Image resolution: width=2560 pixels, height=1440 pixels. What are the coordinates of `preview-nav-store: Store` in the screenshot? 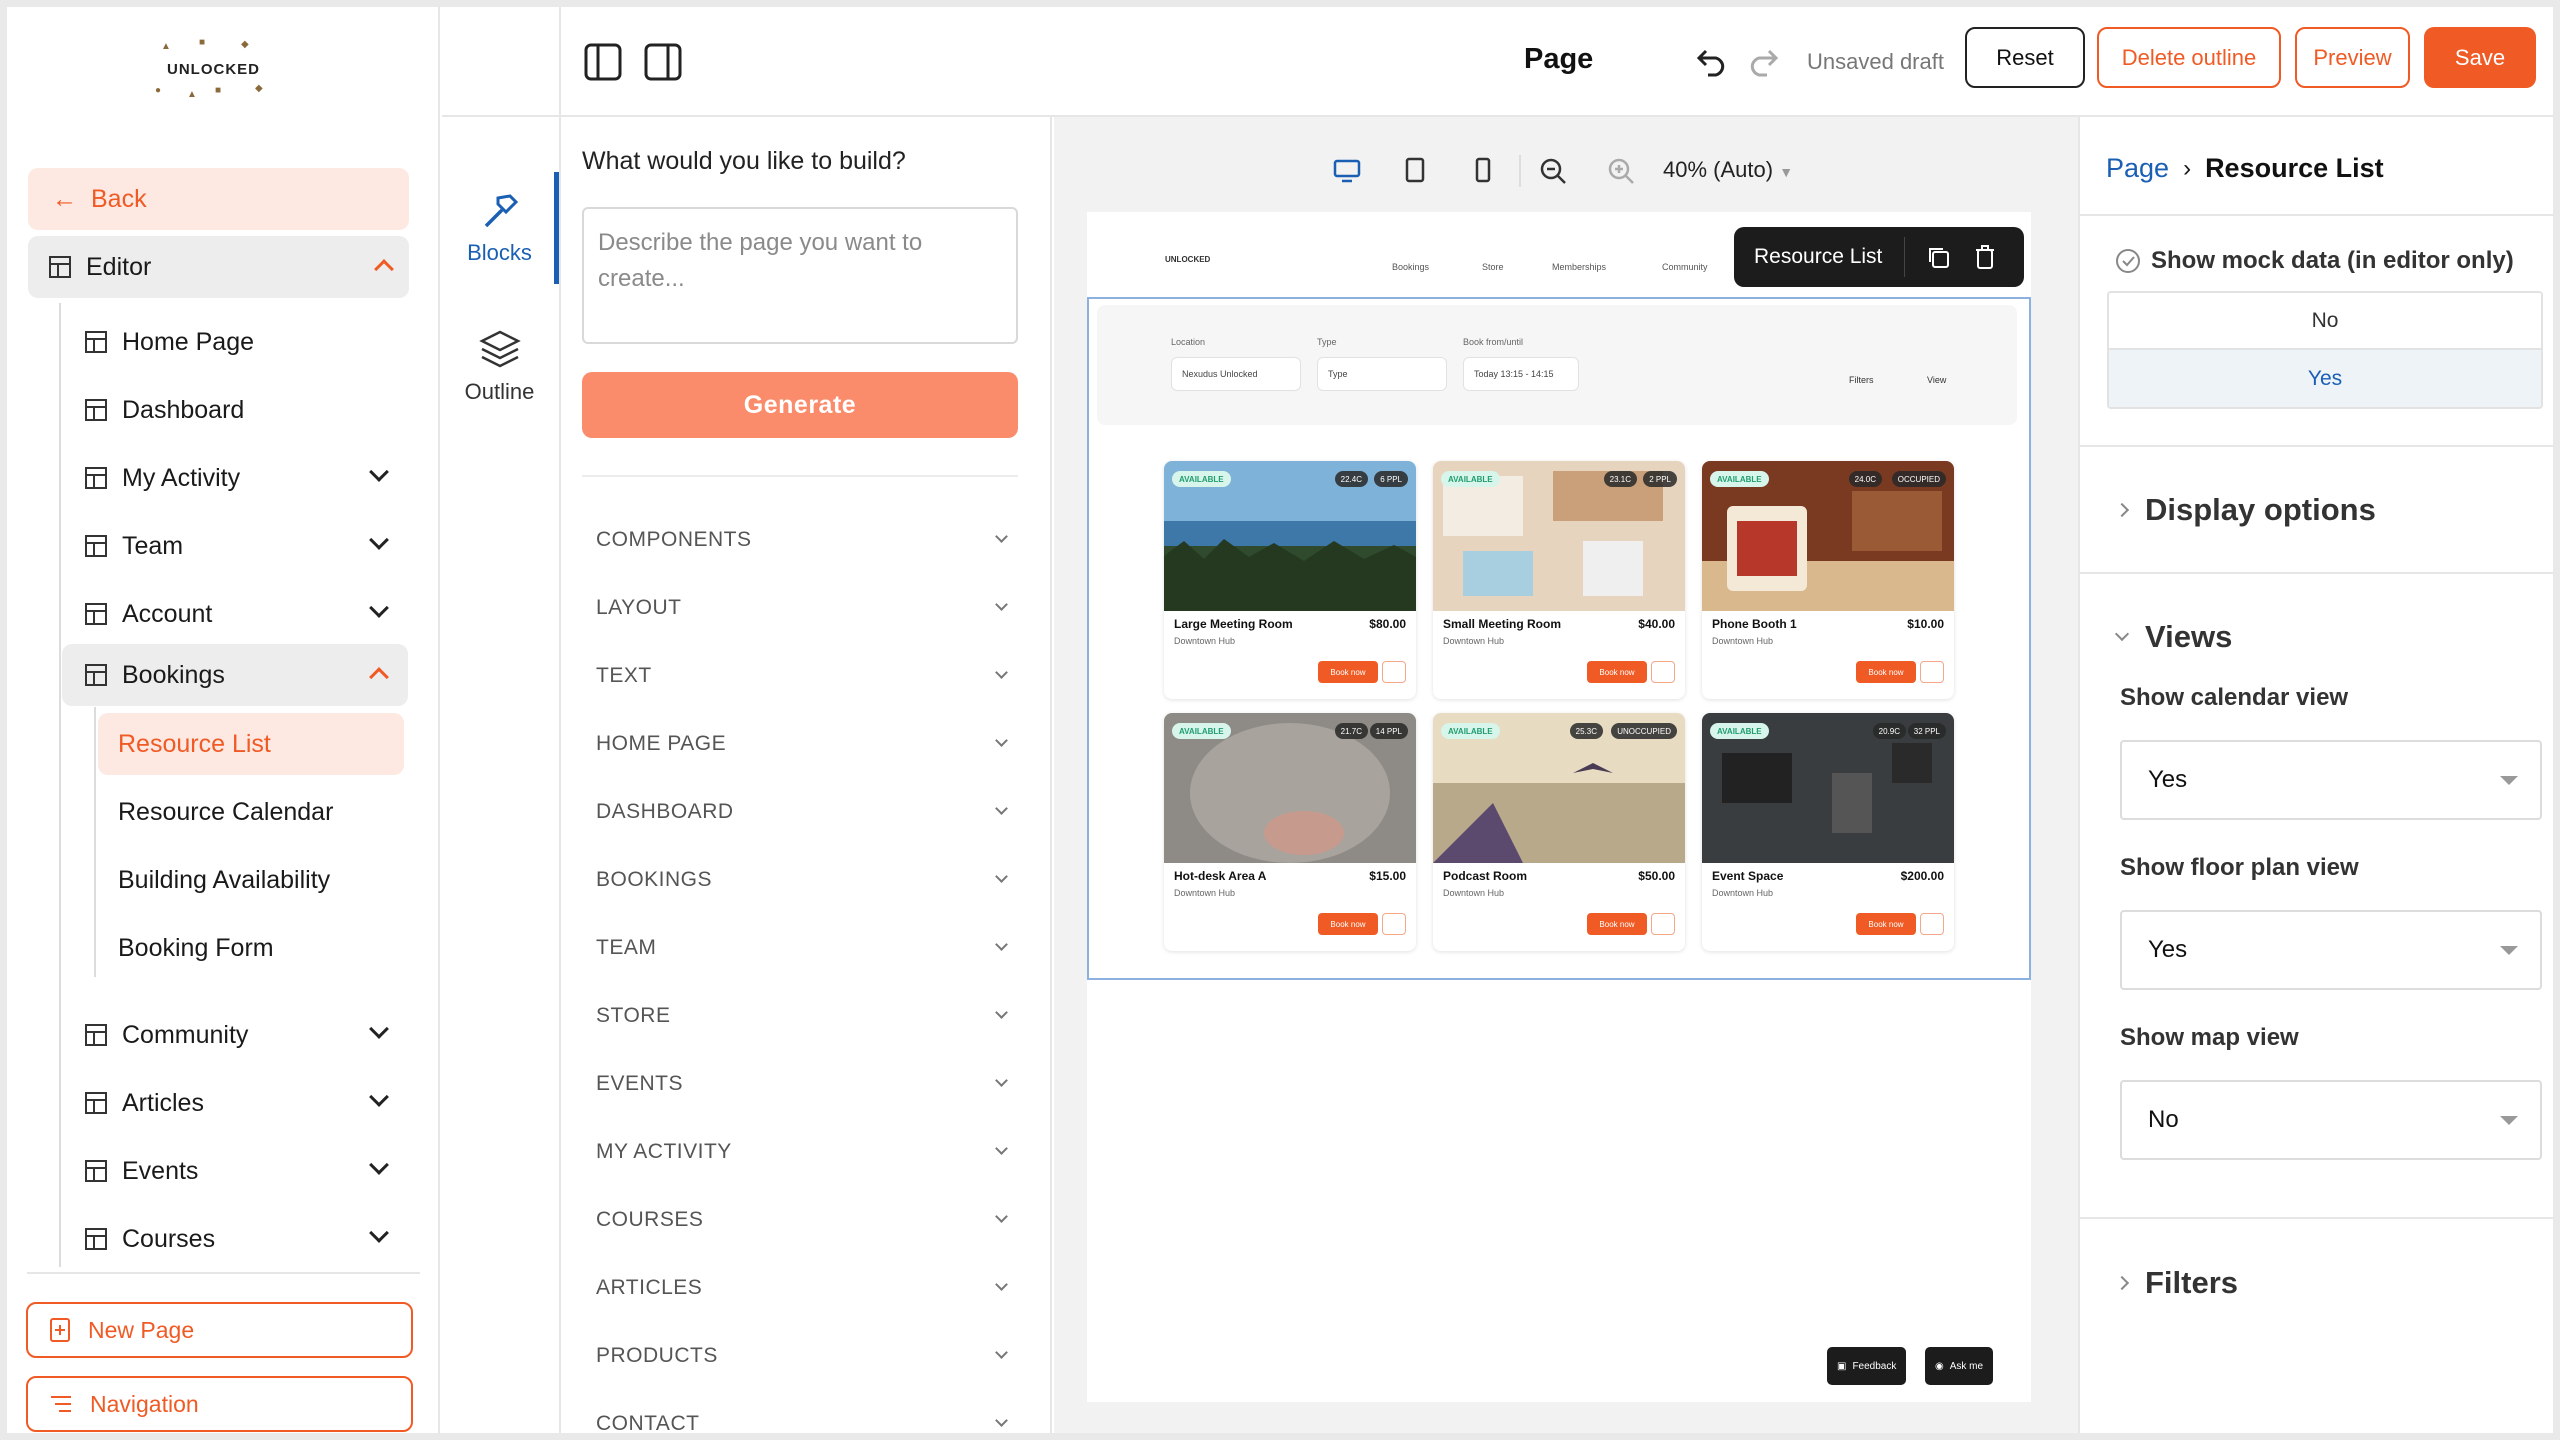 It's located at (1493, 267).